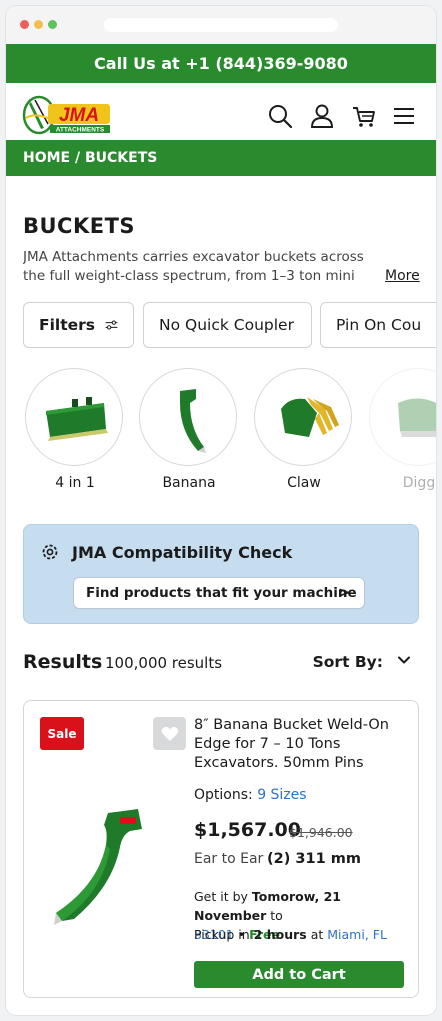 The image size is (442, 1021). I want to click on filters-label: Filters, so click(67, 325).